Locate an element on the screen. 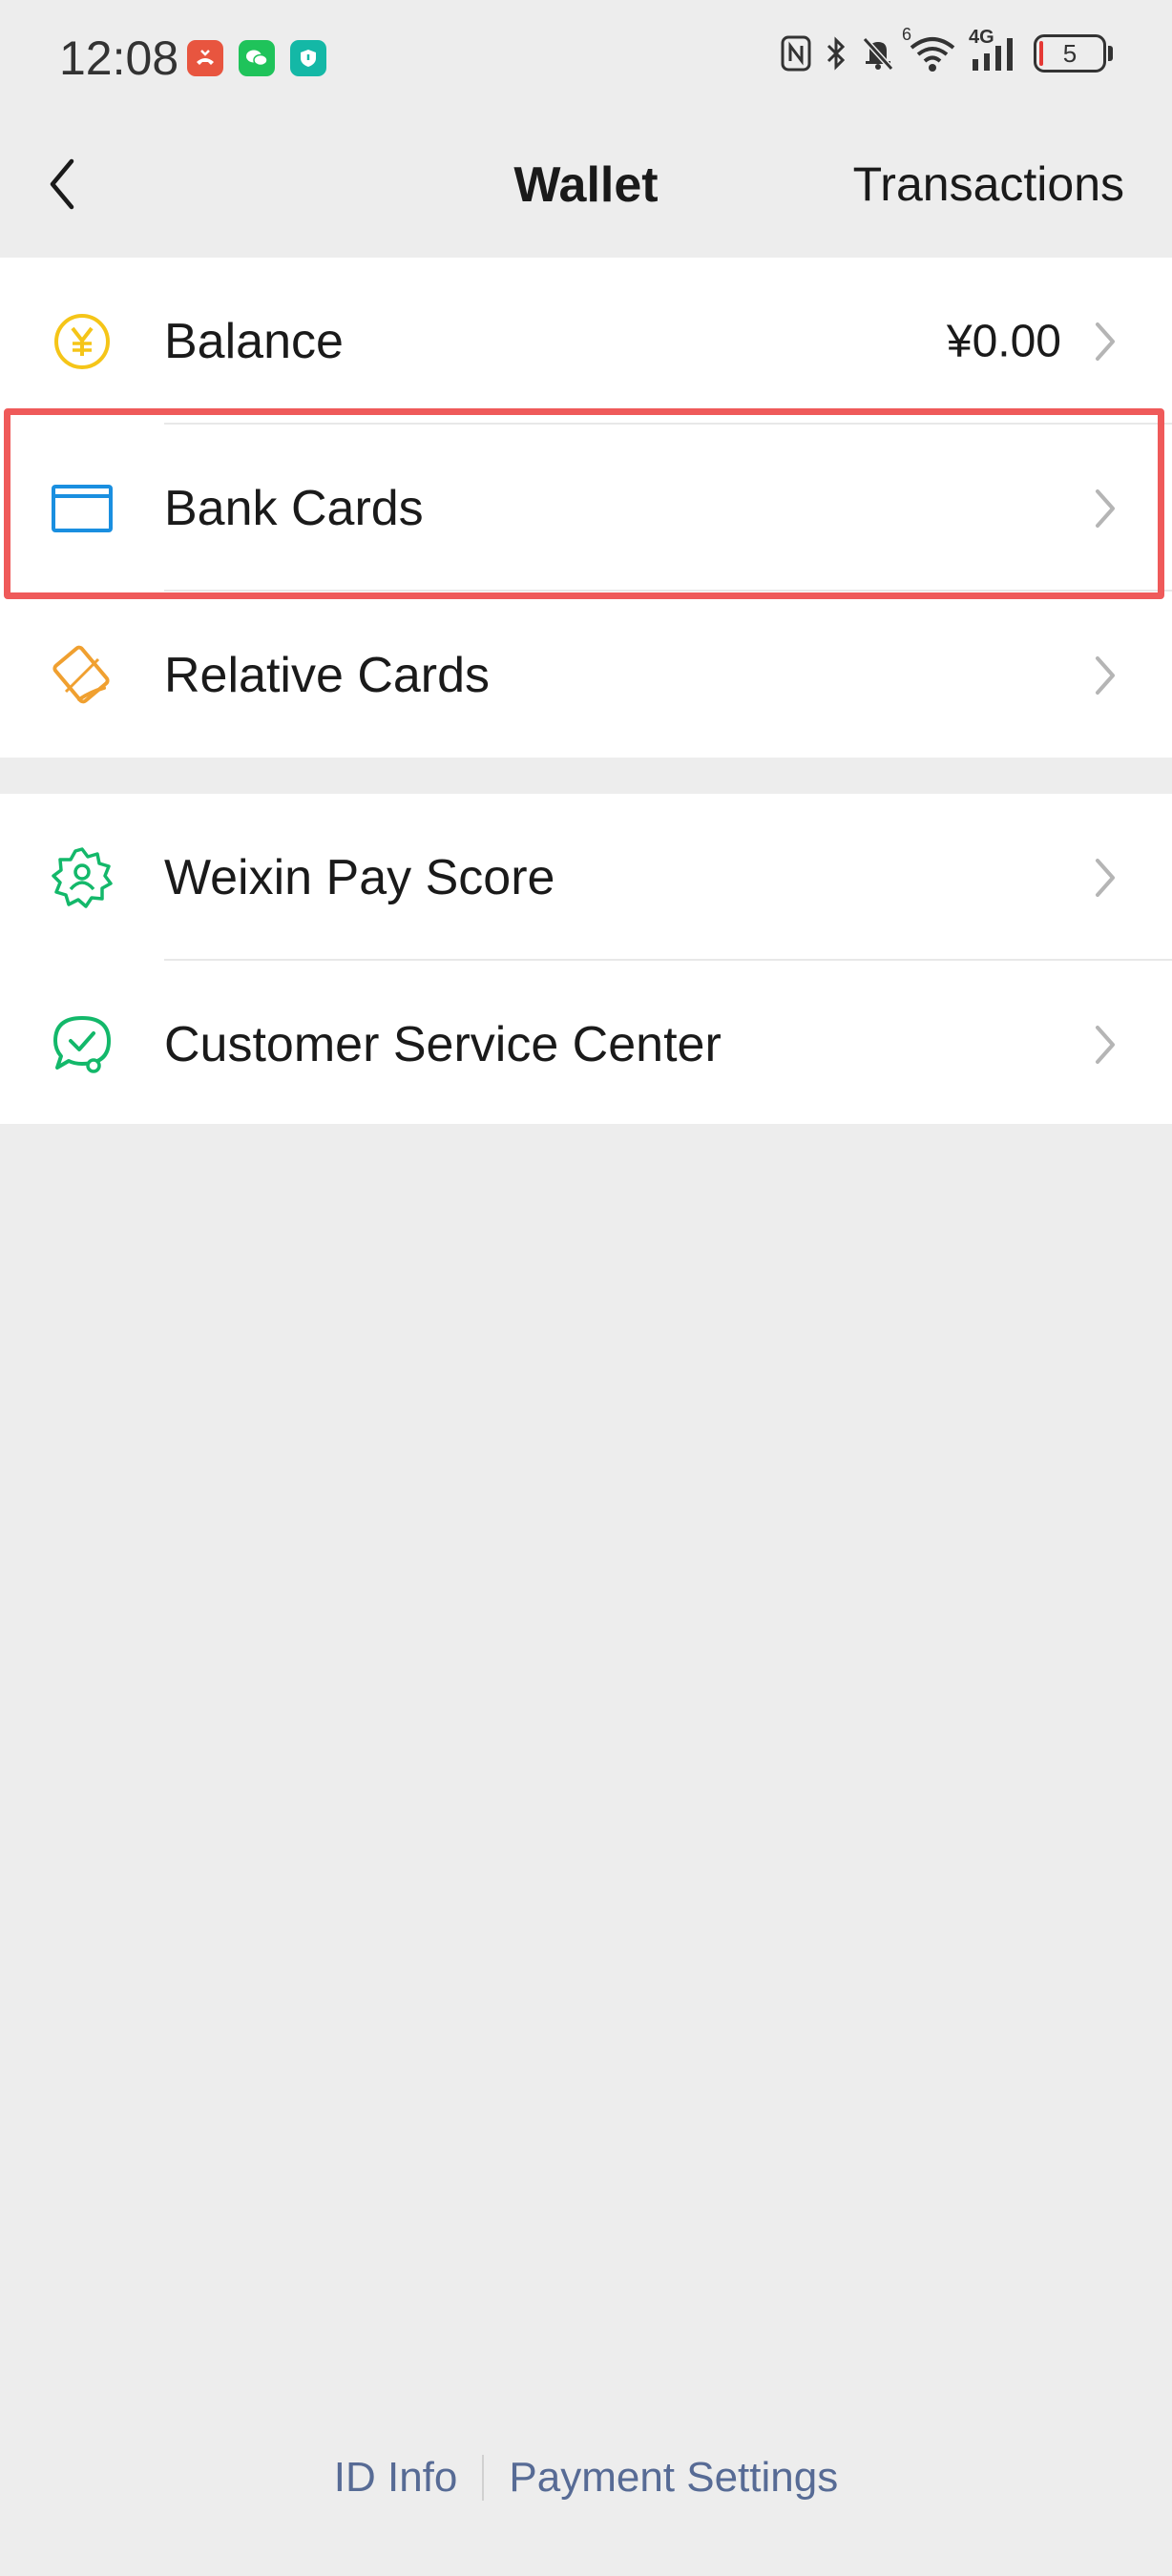 This screenshot has width=1172, height=2576. wifi-badge: 6 is located at coordinates (907, 34).